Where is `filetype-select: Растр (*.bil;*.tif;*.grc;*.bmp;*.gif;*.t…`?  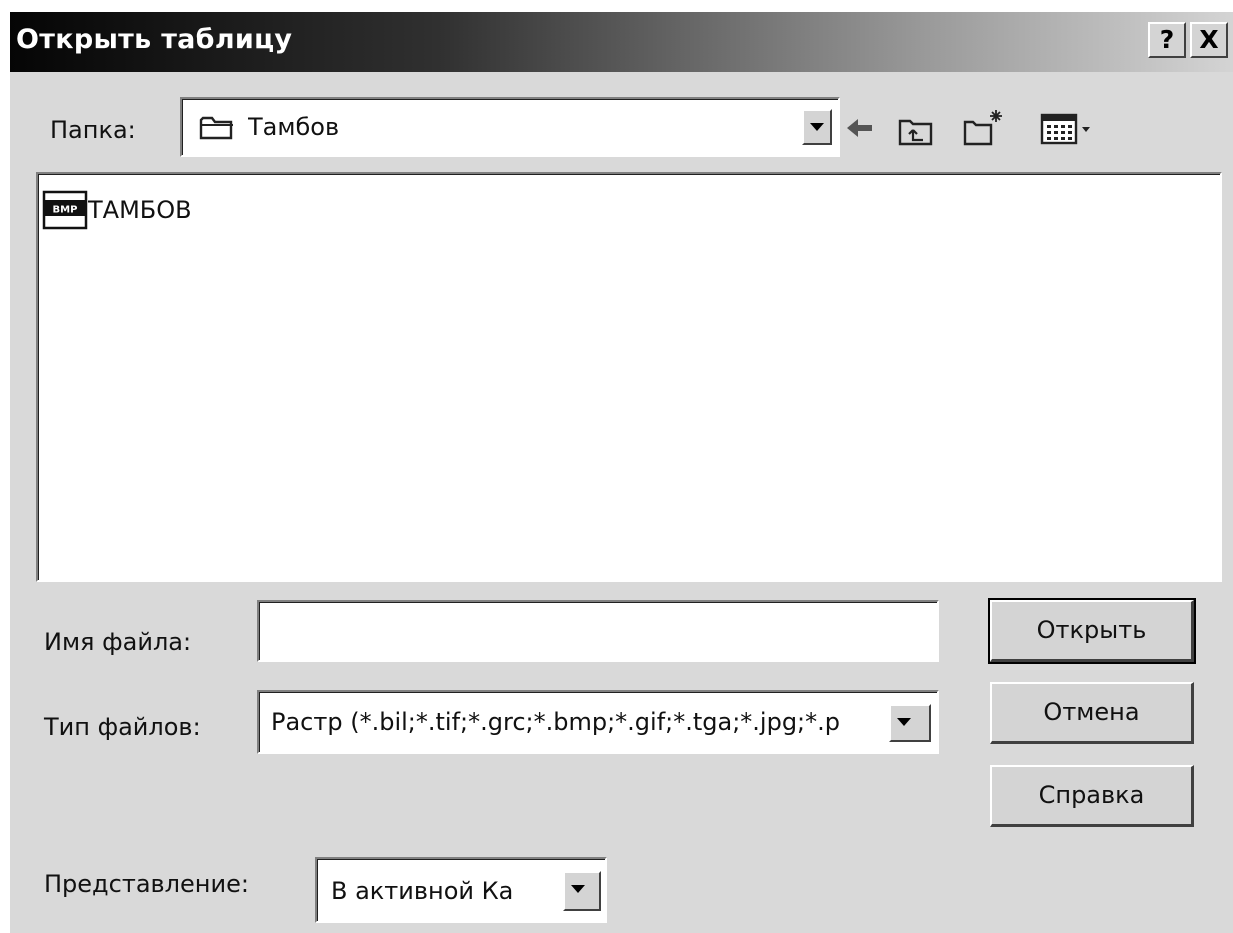 filetype-select: Растр (*.bil;*.tif;*.grc;*.bmp;*.gif;*.t… is located at coordinates (598, 722).